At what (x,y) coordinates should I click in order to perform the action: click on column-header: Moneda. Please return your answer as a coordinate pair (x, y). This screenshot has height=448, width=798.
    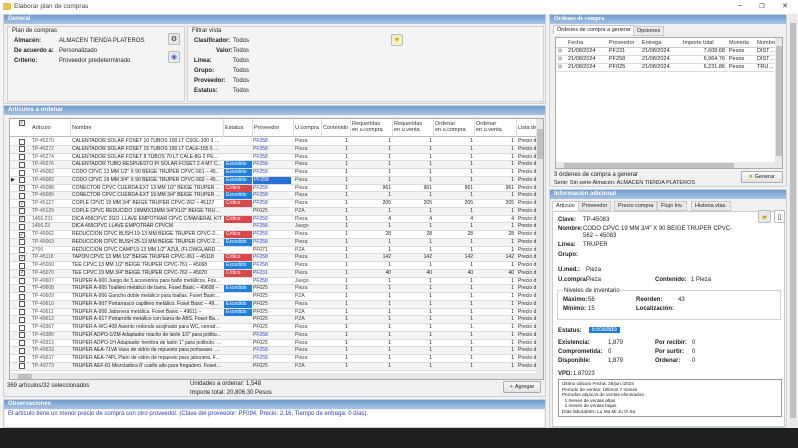
    Looking at the image, I should click on (743, 43).